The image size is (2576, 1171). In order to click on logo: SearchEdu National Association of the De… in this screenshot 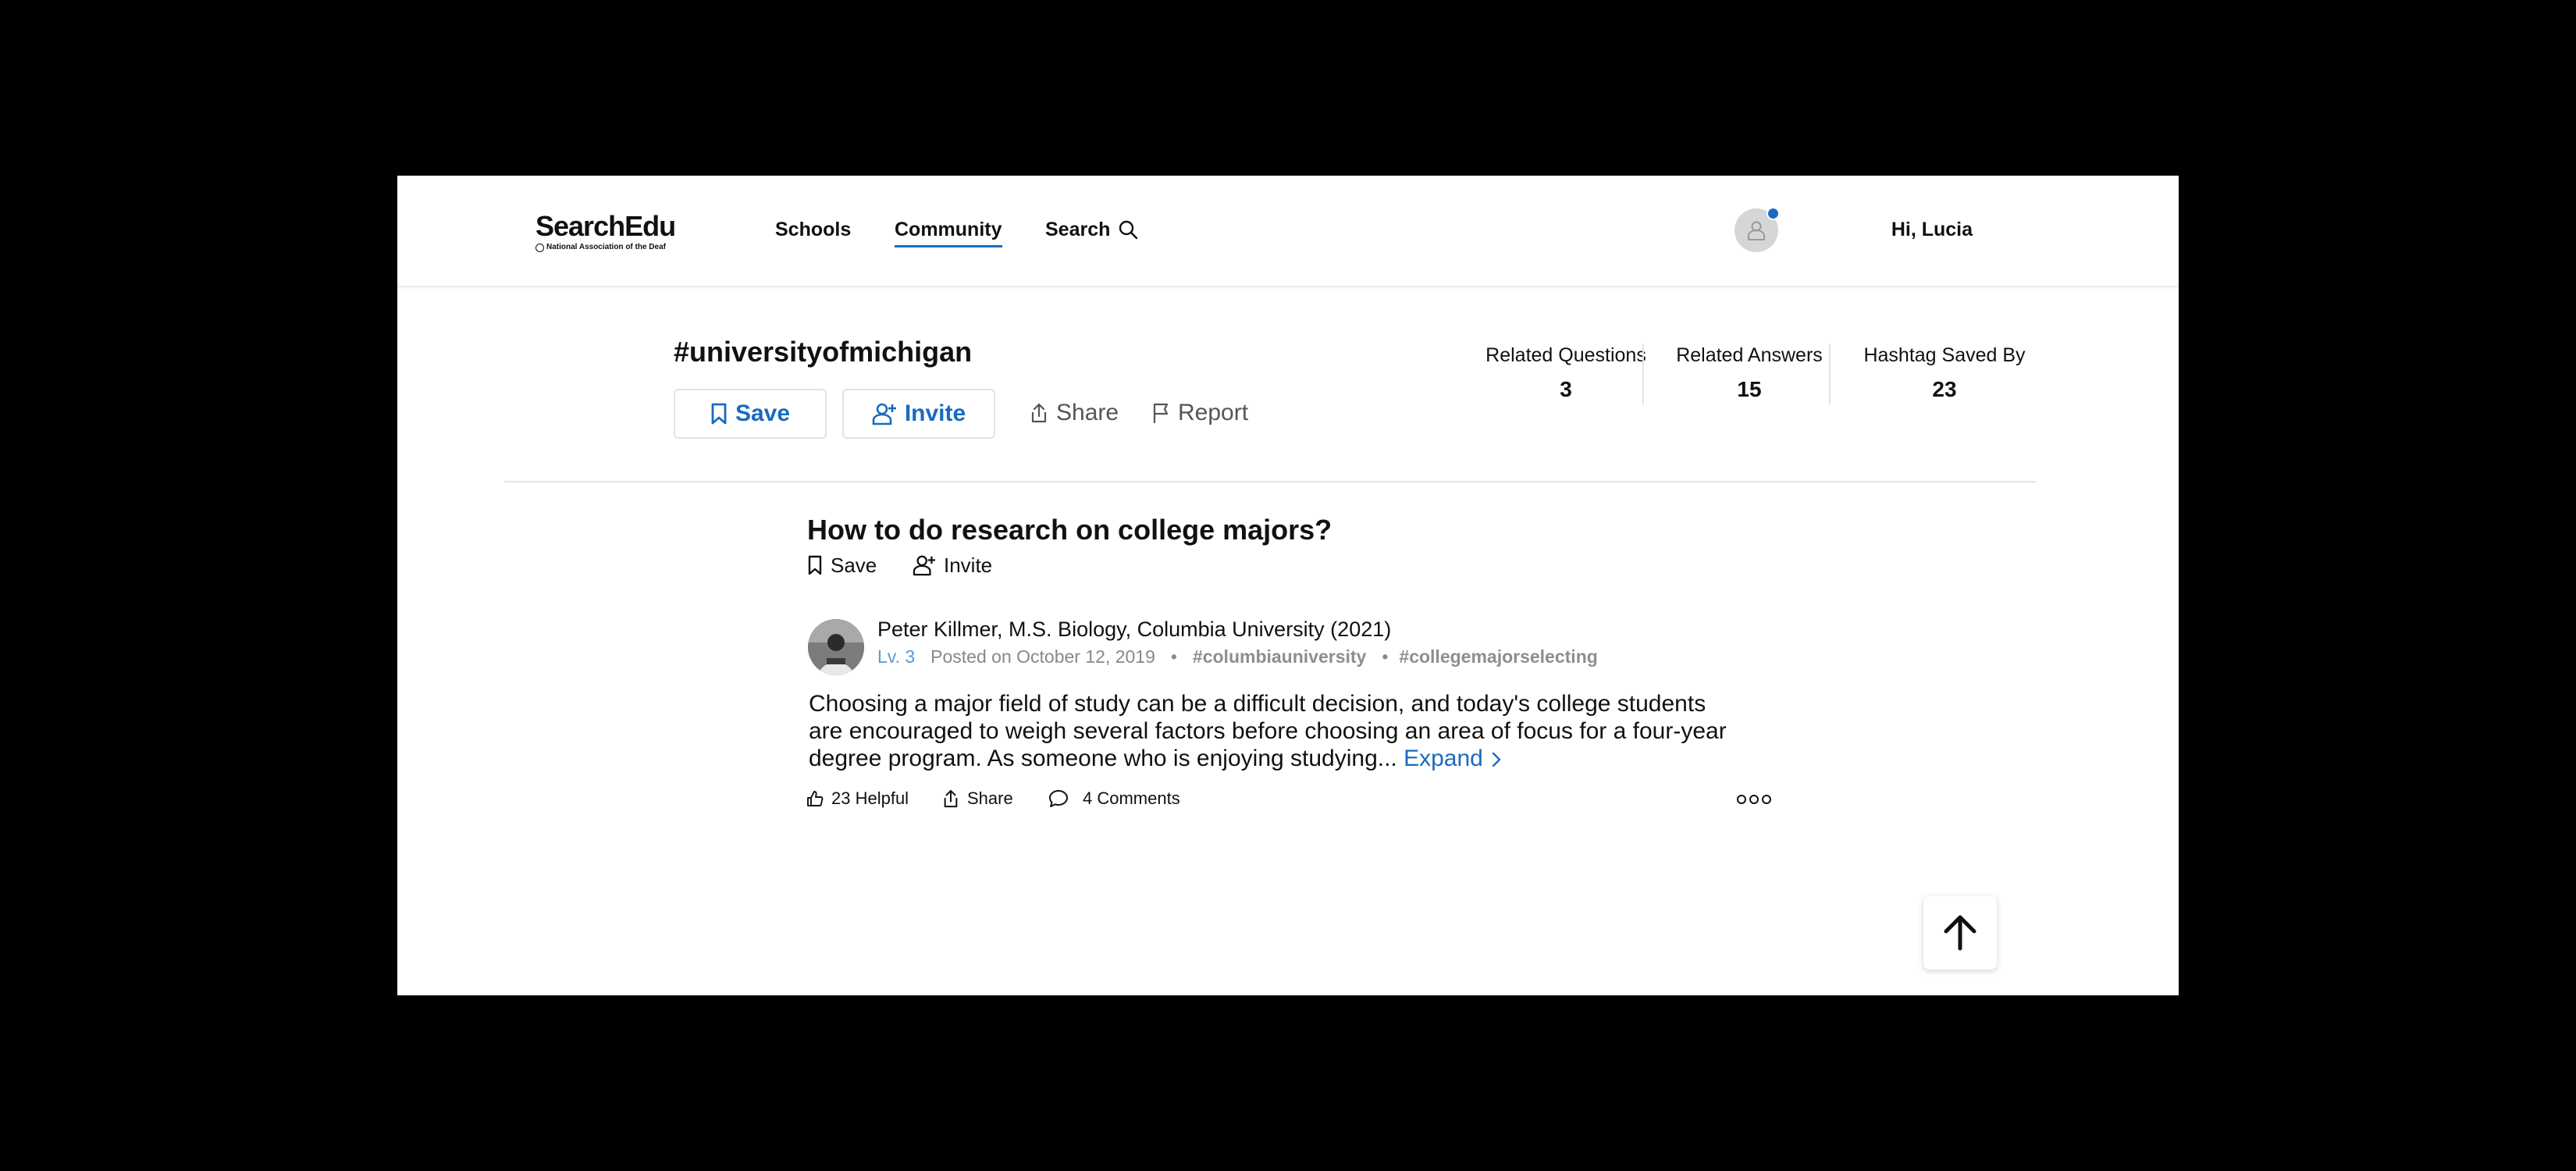, I will do `click(613, 233)`.